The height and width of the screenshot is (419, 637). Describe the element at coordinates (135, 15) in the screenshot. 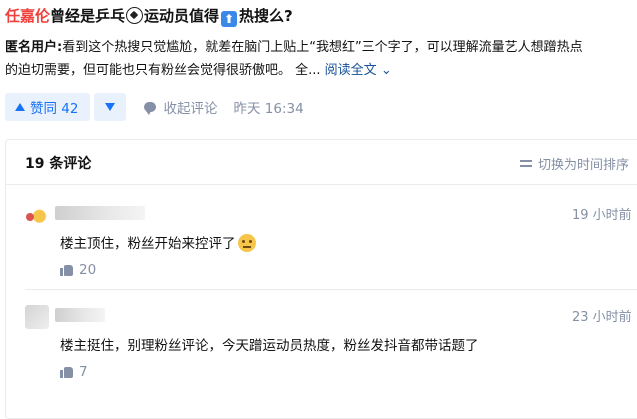

I see `soccer-ball-icon` at that location.